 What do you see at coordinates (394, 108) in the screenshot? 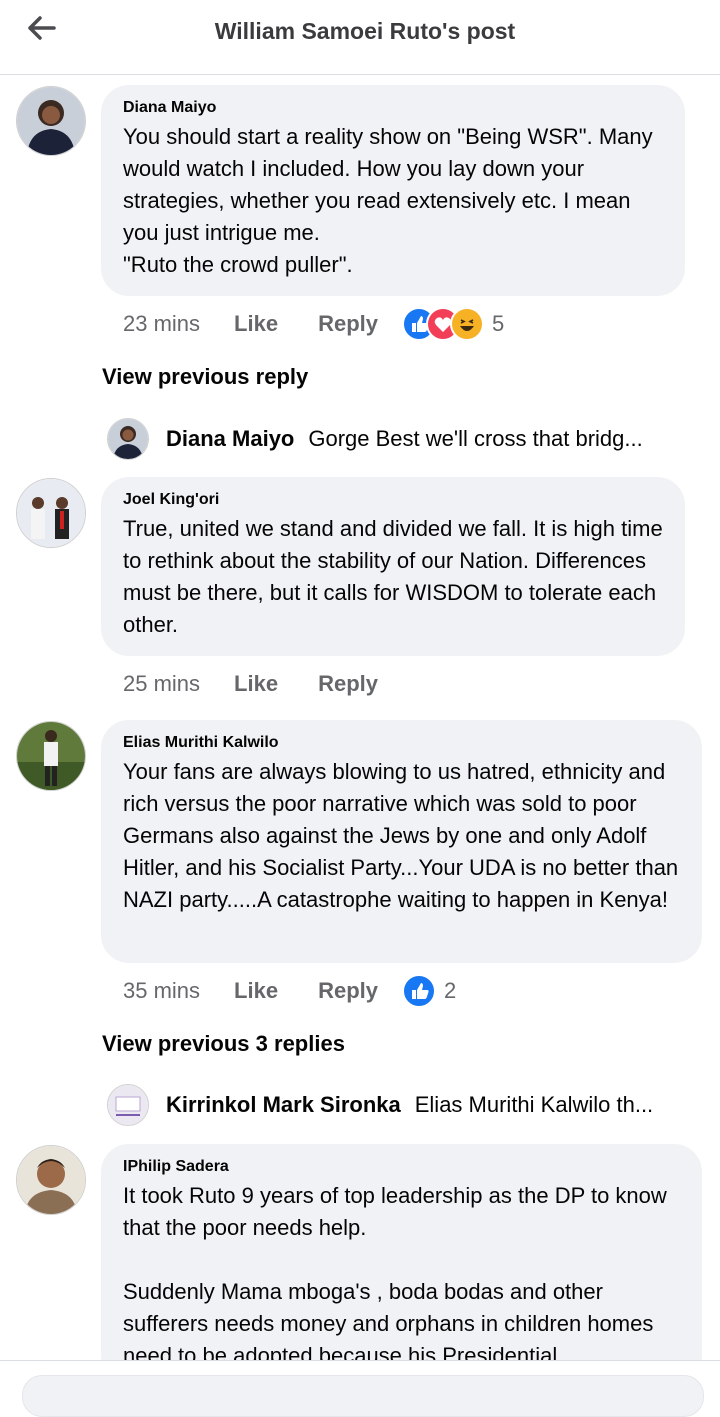
I see `comment-author: Diana Maiyo` at bounding box center [394, 108].